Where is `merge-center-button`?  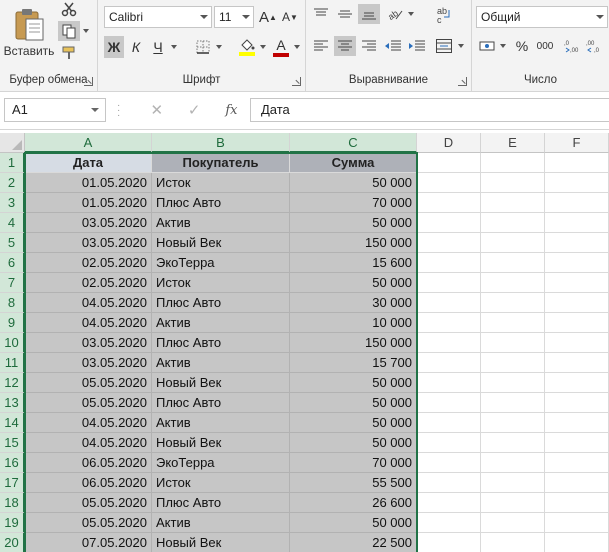
merge-center-button is located at coordinates (444, 46).